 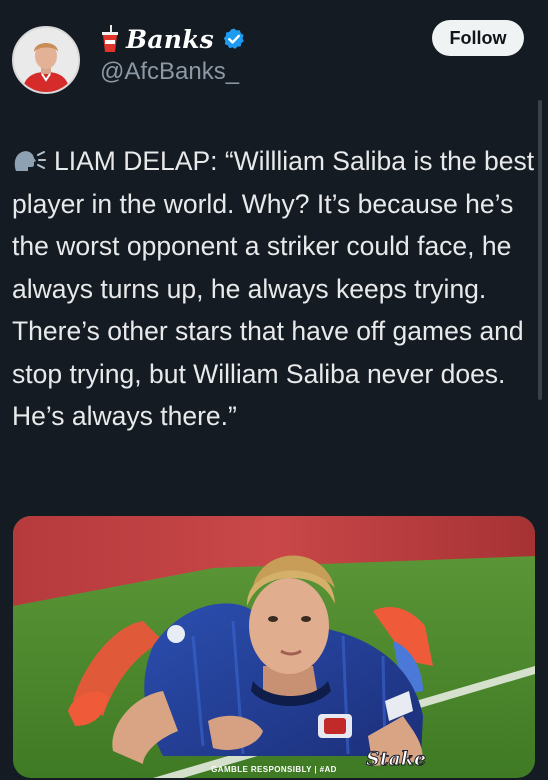 I want to click on avatar-photo-icon, so click(x=46, y=60).